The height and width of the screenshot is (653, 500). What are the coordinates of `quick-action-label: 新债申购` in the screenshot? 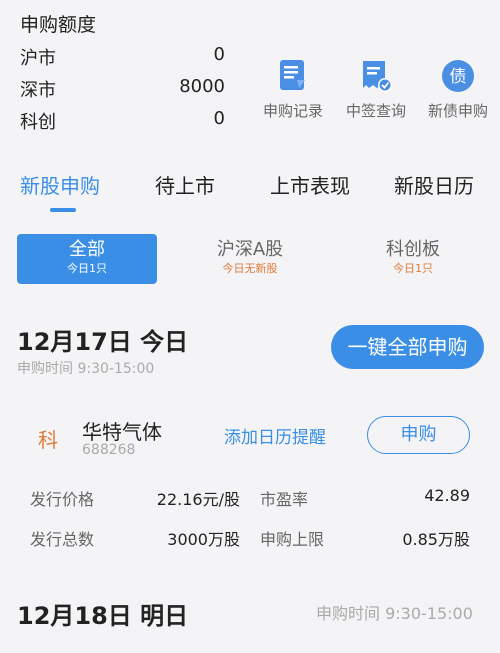 It's located at (457, 111).